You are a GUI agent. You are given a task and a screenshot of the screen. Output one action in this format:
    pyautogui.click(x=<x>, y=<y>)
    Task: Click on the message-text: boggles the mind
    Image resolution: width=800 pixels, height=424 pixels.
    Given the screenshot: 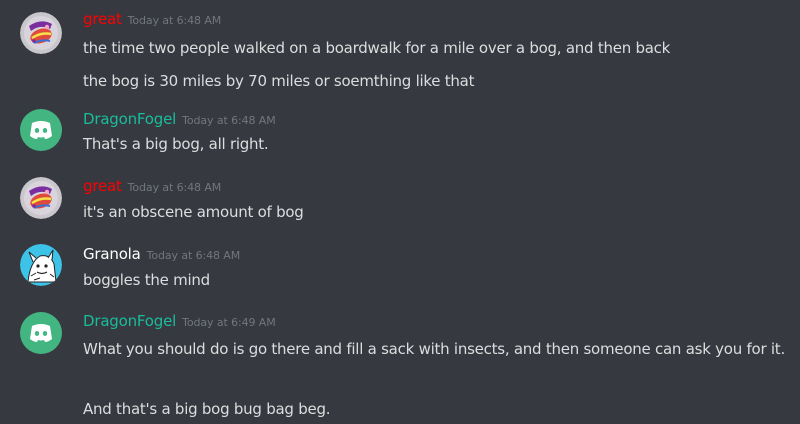 What is the action you would take?
    pyautogui.click(x=146, y=280)
    